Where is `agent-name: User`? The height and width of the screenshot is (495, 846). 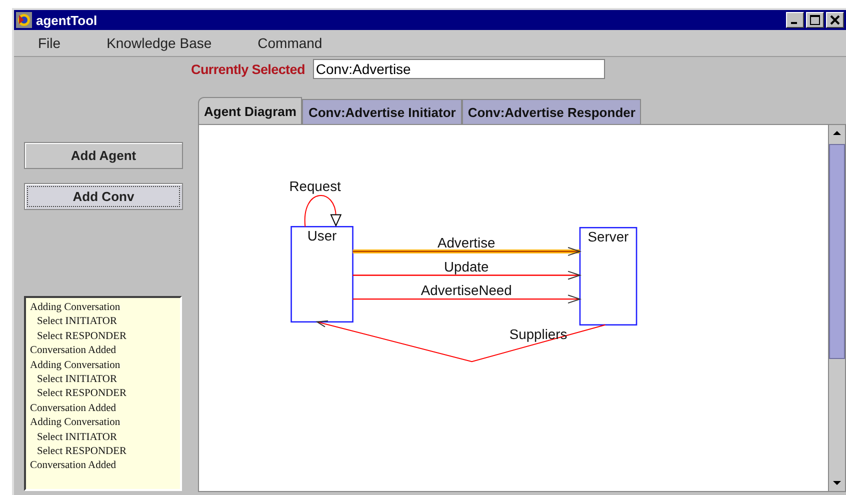
agent-name: User is located at coordinates (322, 236).